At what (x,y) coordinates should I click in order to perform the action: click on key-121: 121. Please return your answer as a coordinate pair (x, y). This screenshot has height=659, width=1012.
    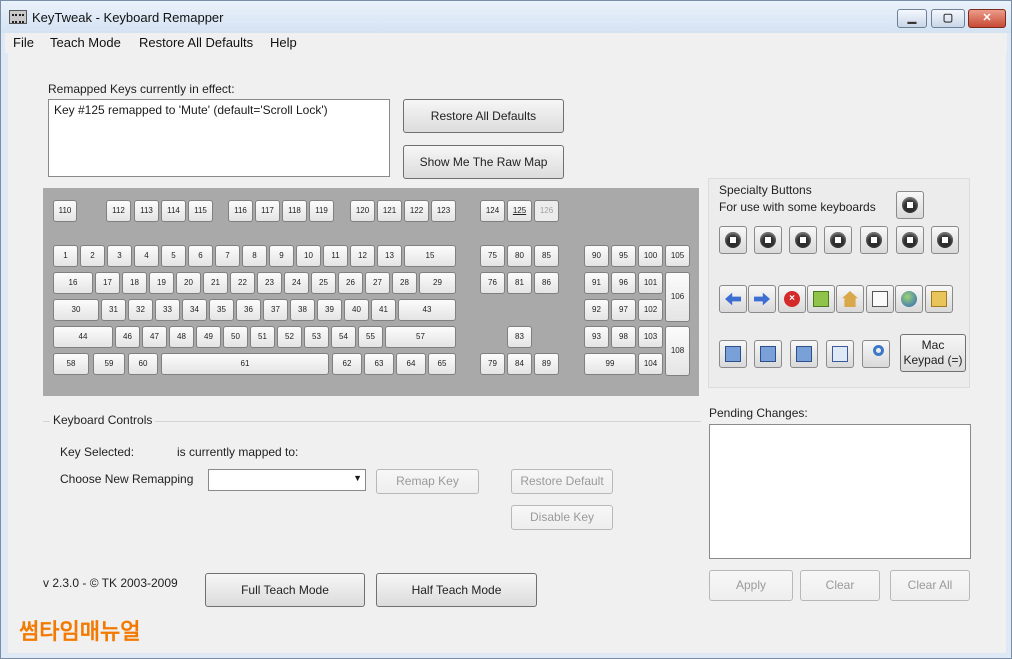
    Looking at the image, I should click on (389, 211).